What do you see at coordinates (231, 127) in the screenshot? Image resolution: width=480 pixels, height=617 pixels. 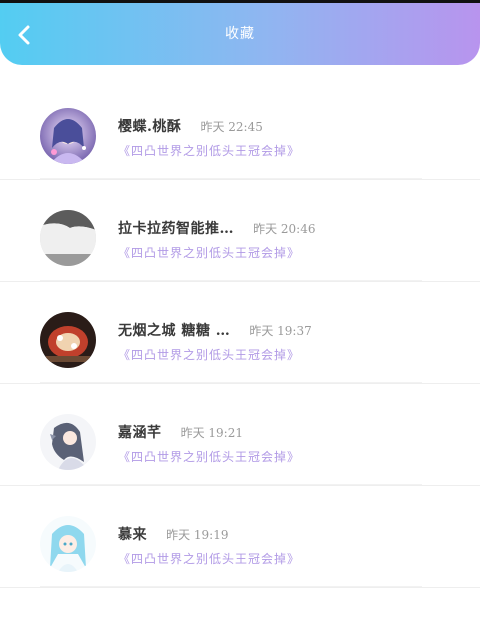 I see `timestamp: 昨天 22:45` at bounding box center [231, 127].